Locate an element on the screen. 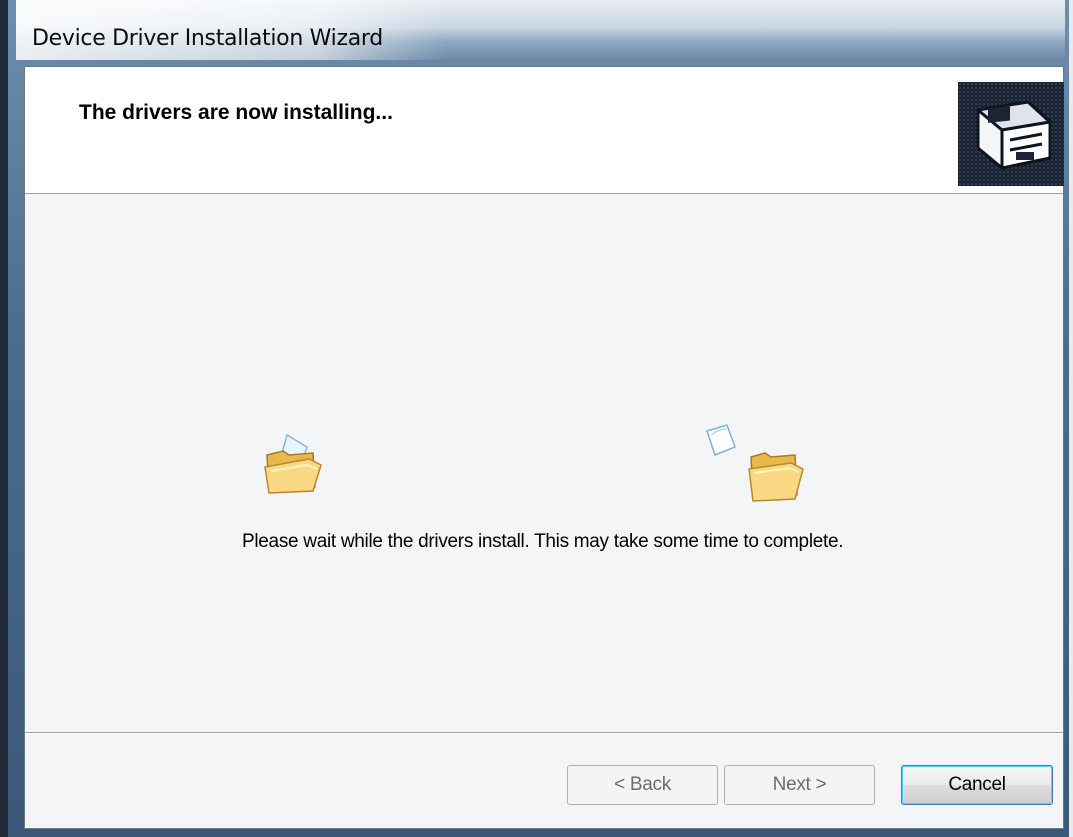  folder-destination-art is located at coordinates (755, 463).